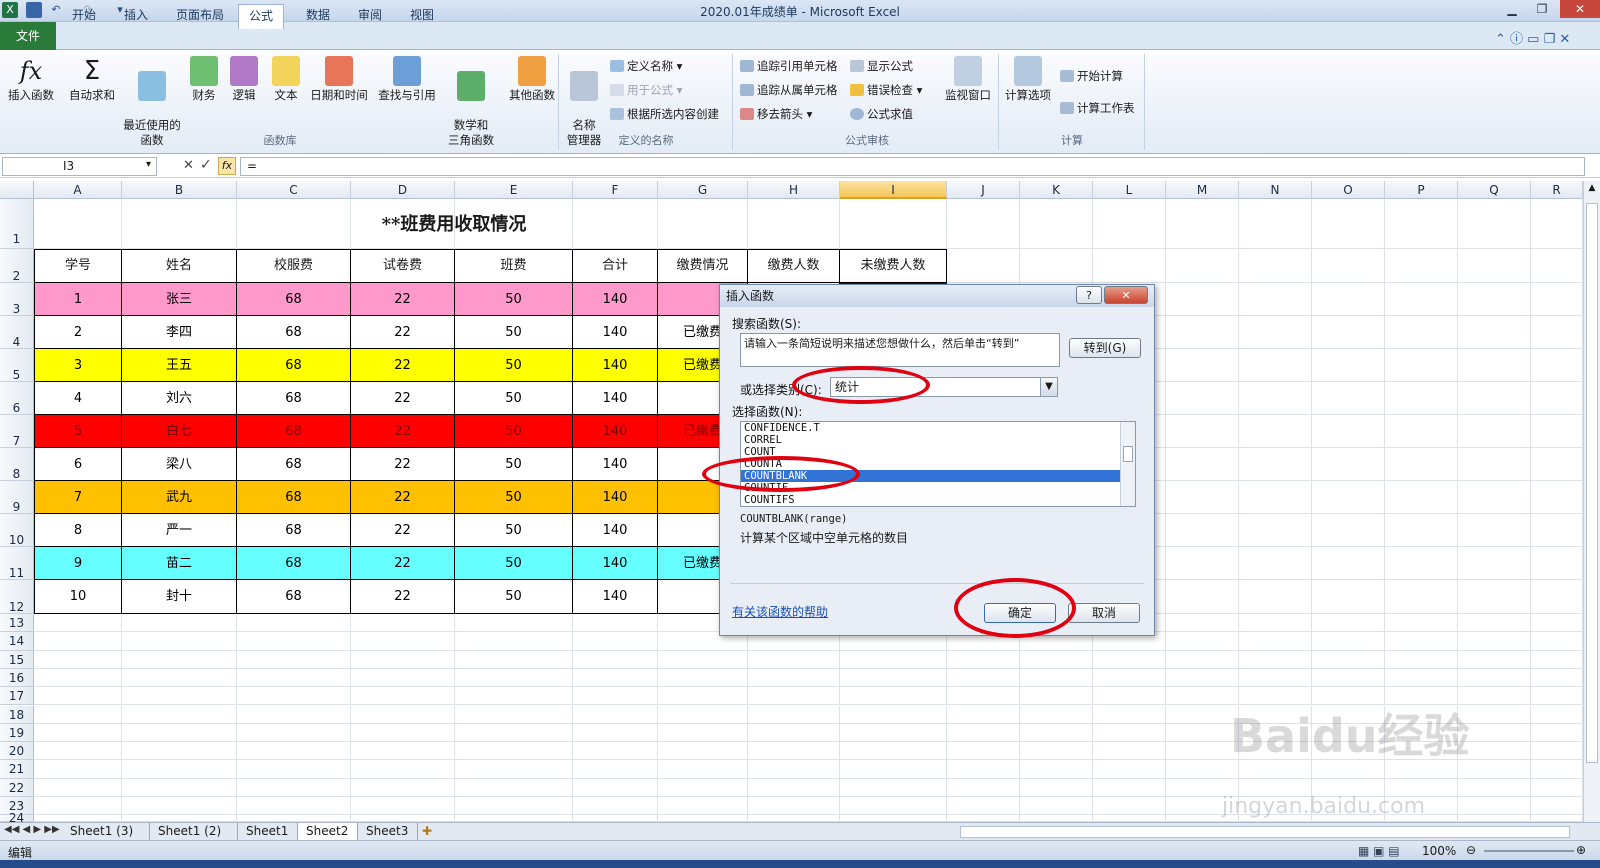 Image resolution: width=1600 pixels, height=868 pixels. Describe the element at coordinates (1104, 613) in the screenshot. I see `cancel-button: 取消` at that location.